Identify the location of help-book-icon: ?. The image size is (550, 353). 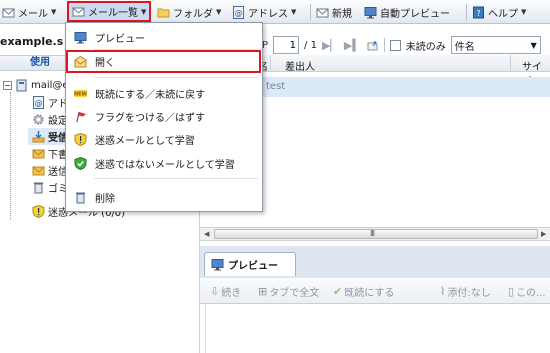
(478, 12).